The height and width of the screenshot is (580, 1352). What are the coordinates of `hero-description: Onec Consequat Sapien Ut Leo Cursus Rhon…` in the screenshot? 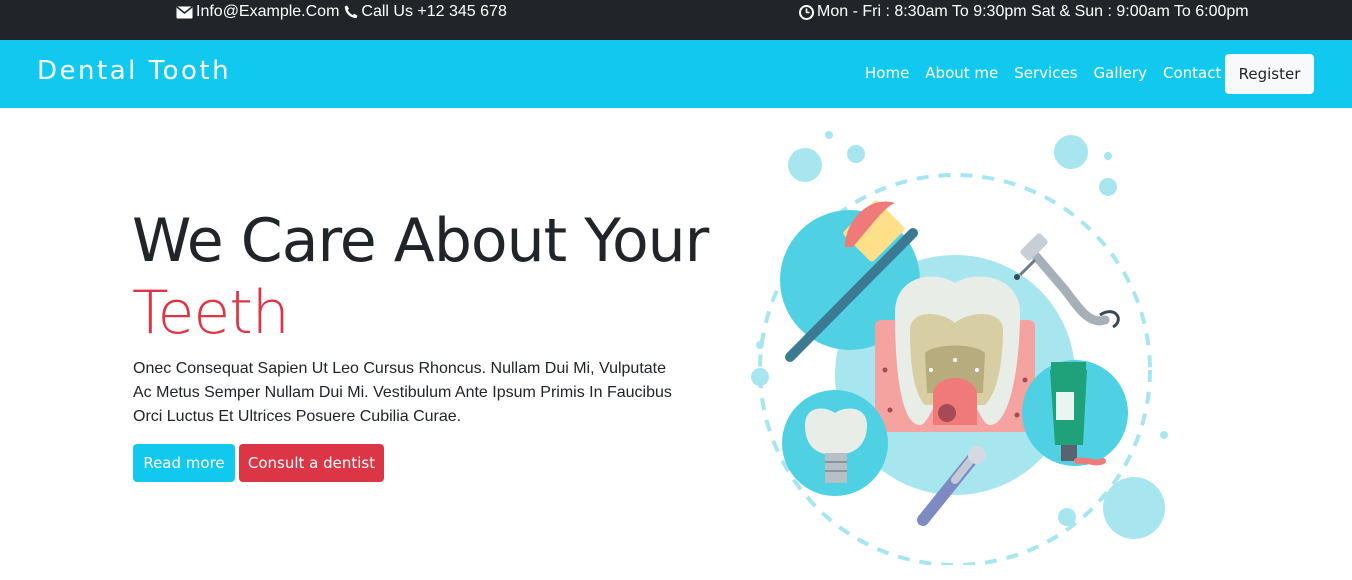 It's located at (402, 392).